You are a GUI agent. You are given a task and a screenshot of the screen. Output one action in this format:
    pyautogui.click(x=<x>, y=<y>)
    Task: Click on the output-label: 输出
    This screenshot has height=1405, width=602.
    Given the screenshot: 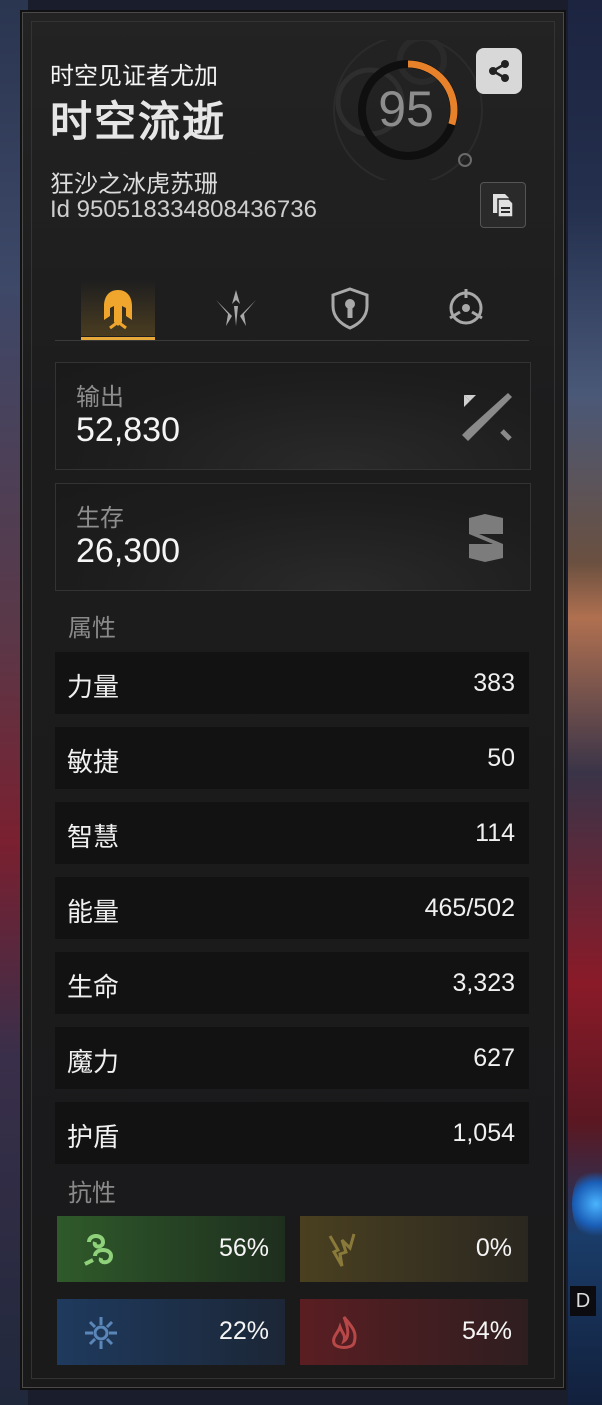 What is the action you would take?
    pyautogui.click(x=100, y=397)
    